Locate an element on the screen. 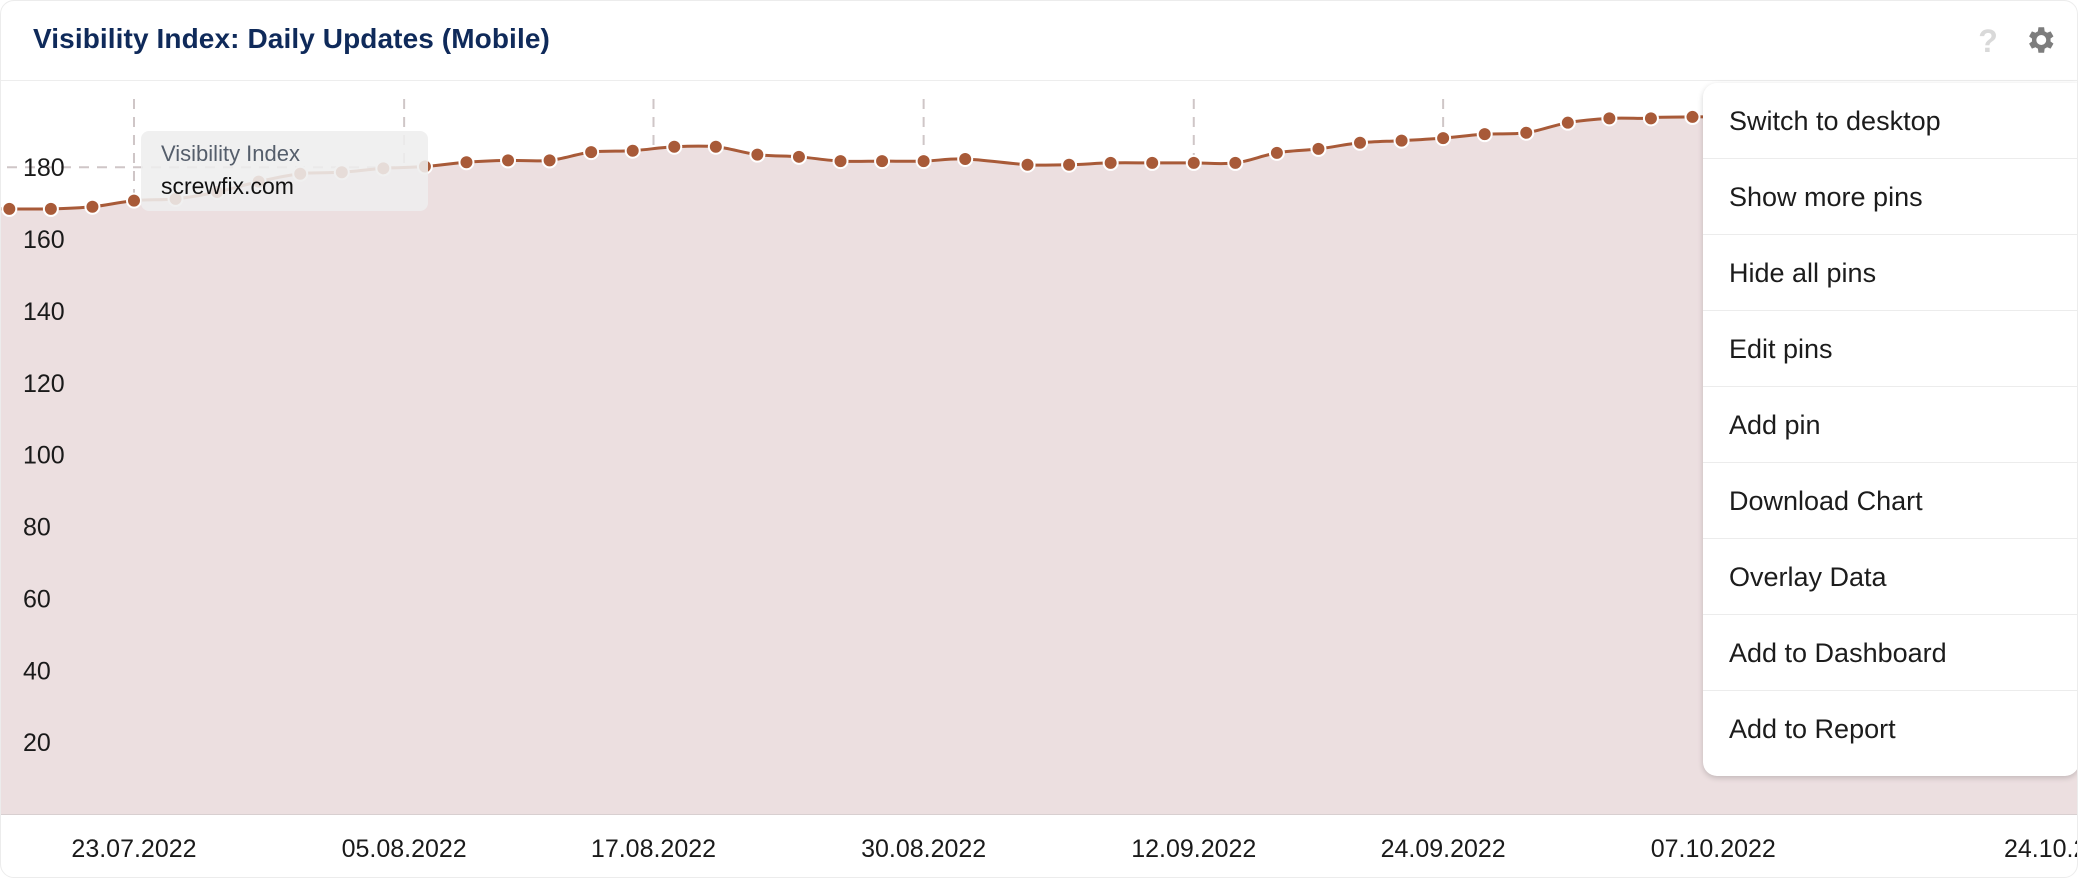  chart-tooltip: Visibility Index screwfix.com is located at coordinates (284, 171).